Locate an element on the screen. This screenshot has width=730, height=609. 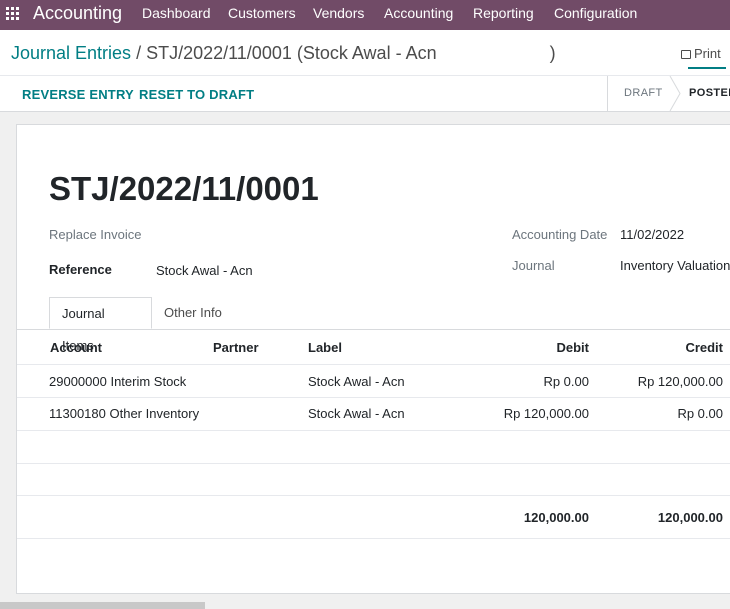
tab-journal-items: Journal Items is located at coordinates (100, 325).